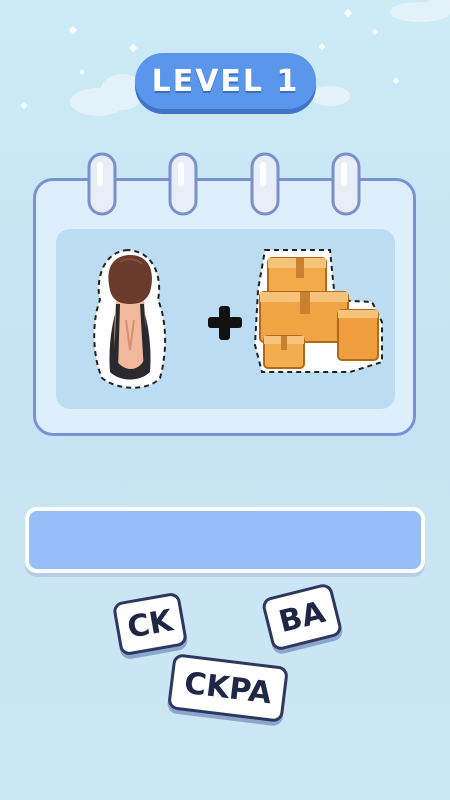 The image size is (450, 800). I want to click on tile-label: BA, so click(302, 617).